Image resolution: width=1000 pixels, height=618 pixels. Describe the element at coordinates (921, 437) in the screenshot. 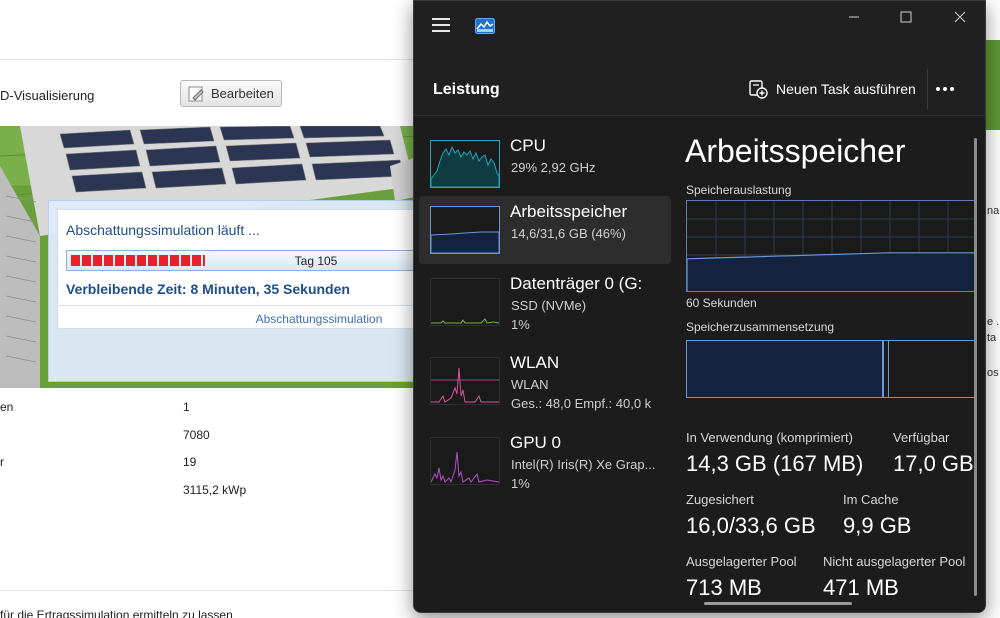

I see `available-label: Verfügbar` at that location.